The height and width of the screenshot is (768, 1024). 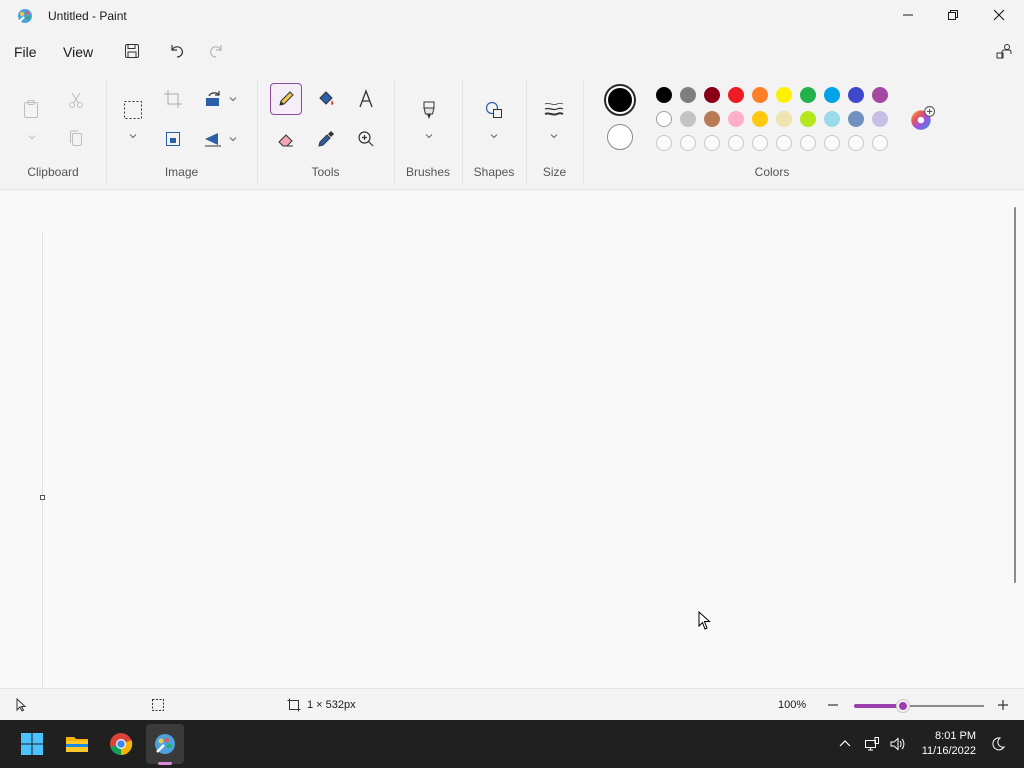 What do you see at coordinates (554, 136) in the screenshot?
I see `size-dropdown` at bounding box center [554, 136].